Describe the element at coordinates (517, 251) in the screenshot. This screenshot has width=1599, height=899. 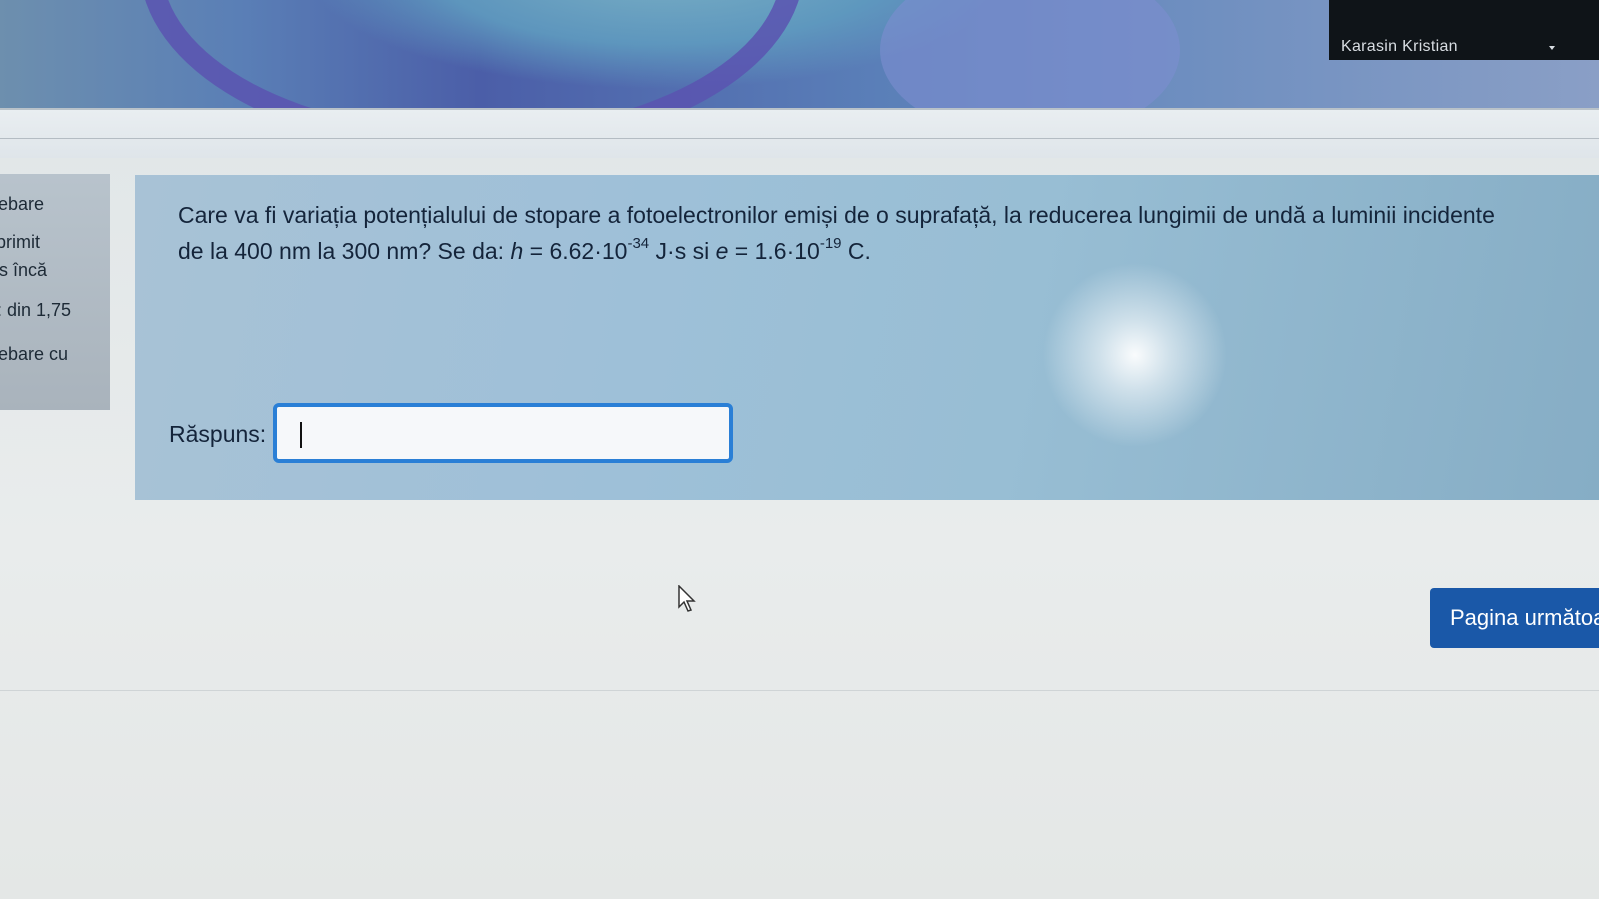
I see `planck-symbol: h` at that location.